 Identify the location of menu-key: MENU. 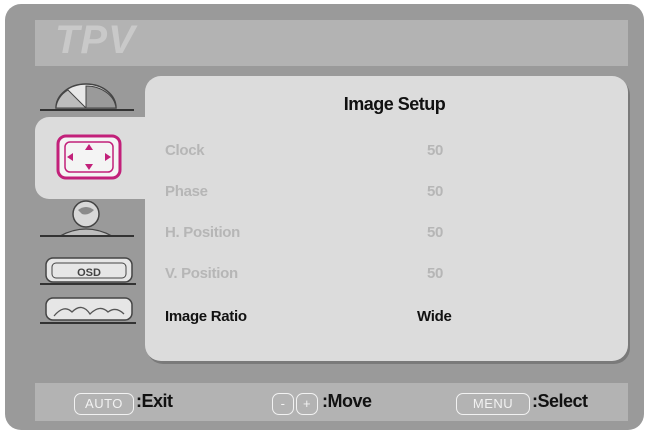
(493, 404).